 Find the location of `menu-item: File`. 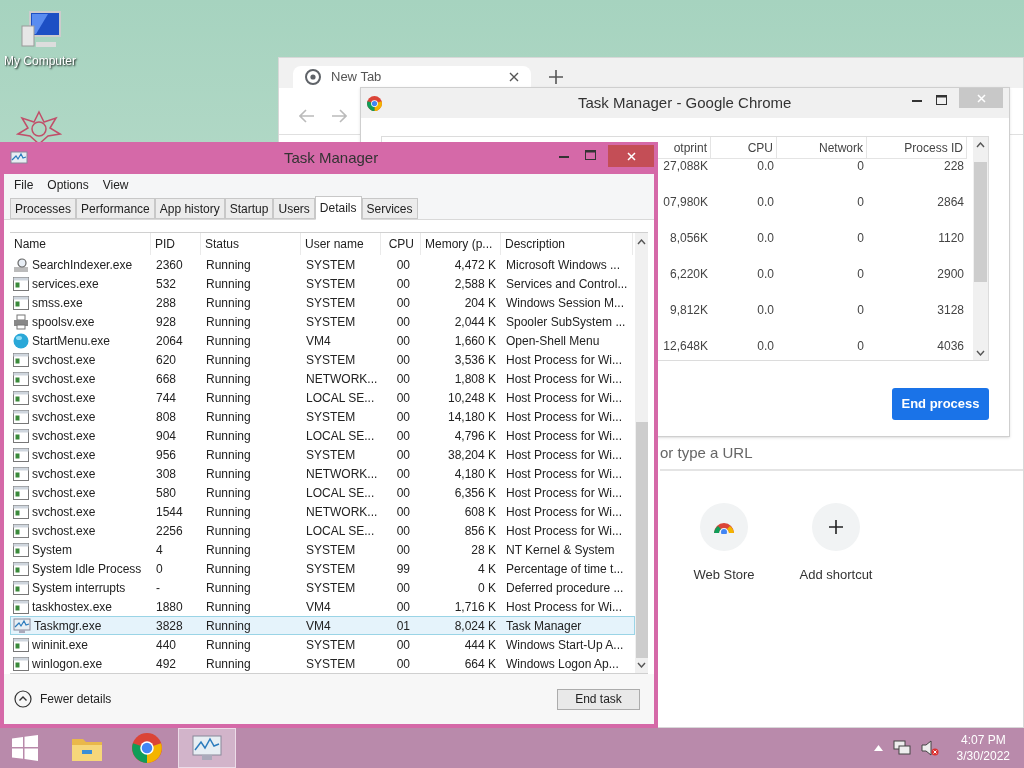

menu-item: File is located at coordinates (24, 185).